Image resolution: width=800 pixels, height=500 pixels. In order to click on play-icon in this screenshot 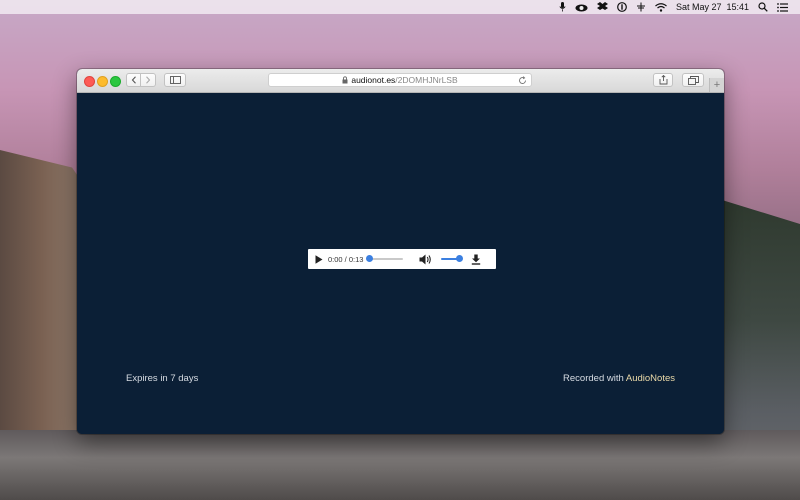, I will do `click(319, 259)`.